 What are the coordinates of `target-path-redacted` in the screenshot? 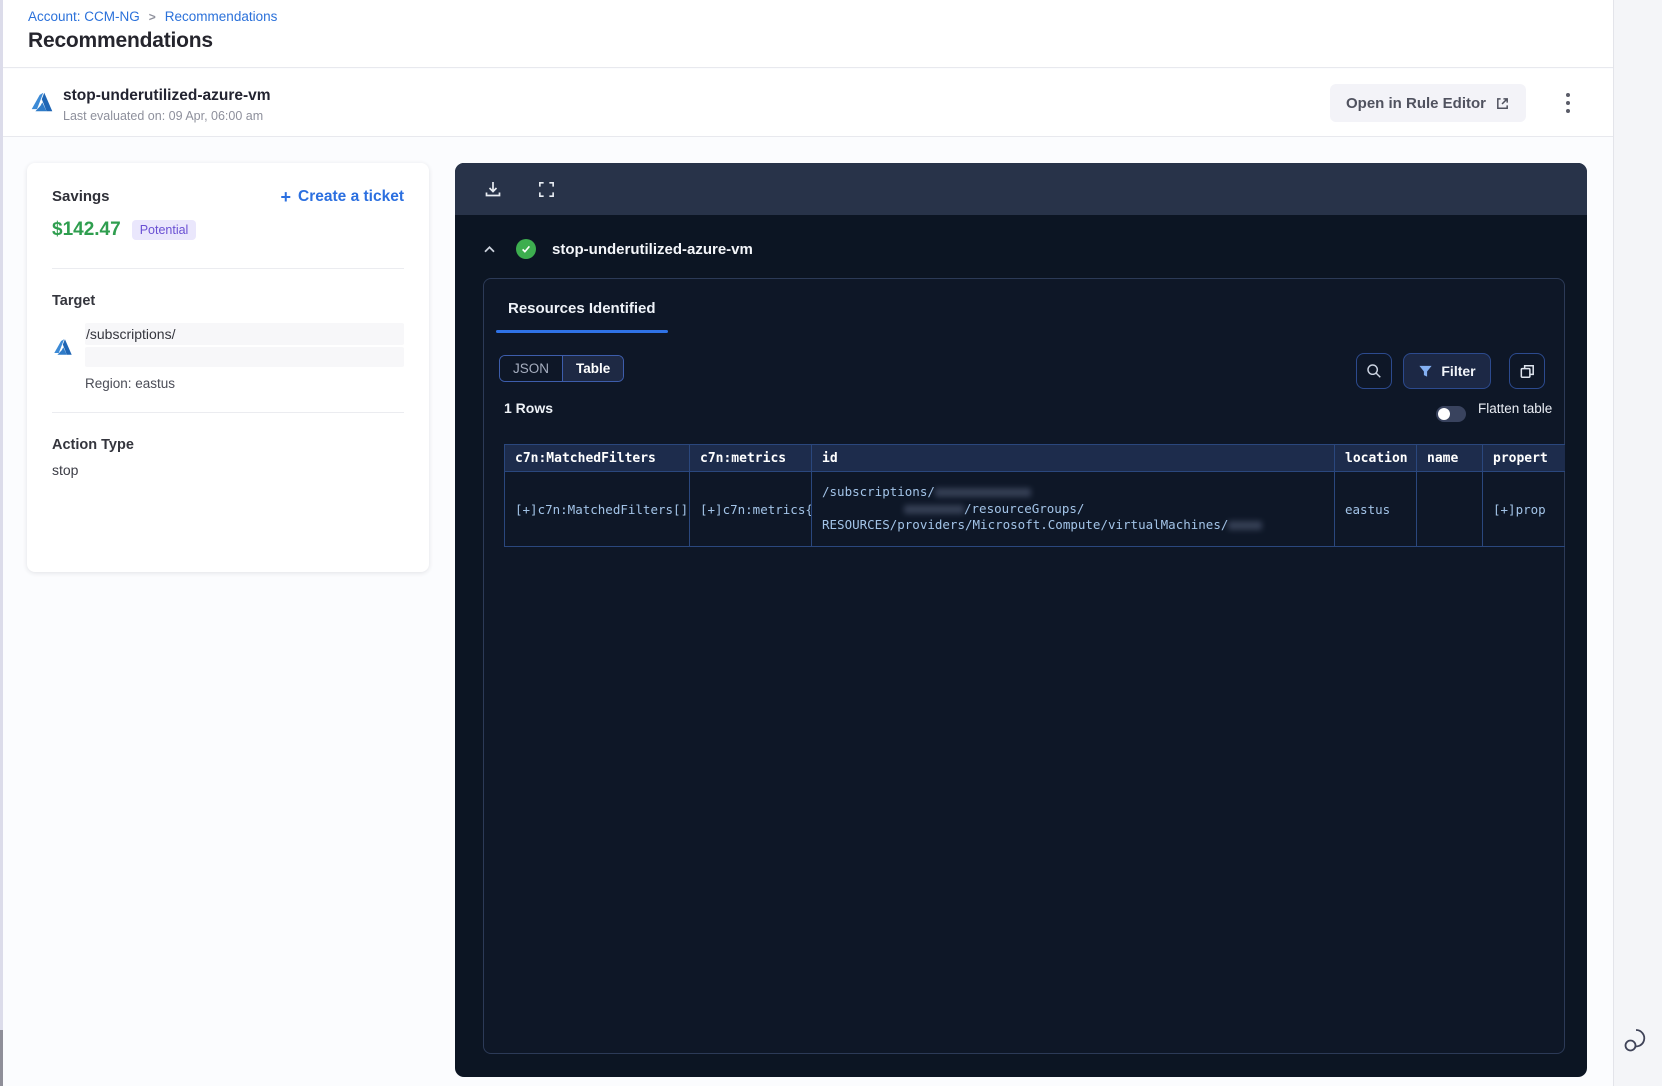 It's located at (244, 357).